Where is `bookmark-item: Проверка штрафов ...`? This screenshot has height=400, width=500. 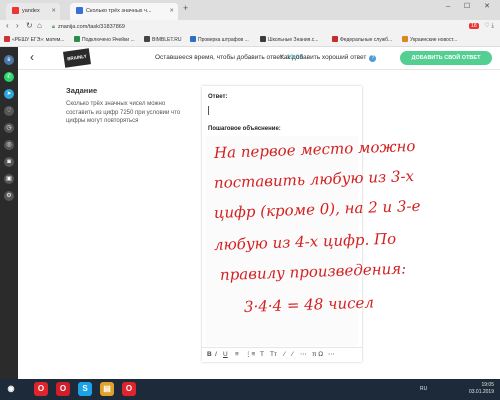 bookmark-item: Проверка штрафов ... is located at coordinates (219, 39).